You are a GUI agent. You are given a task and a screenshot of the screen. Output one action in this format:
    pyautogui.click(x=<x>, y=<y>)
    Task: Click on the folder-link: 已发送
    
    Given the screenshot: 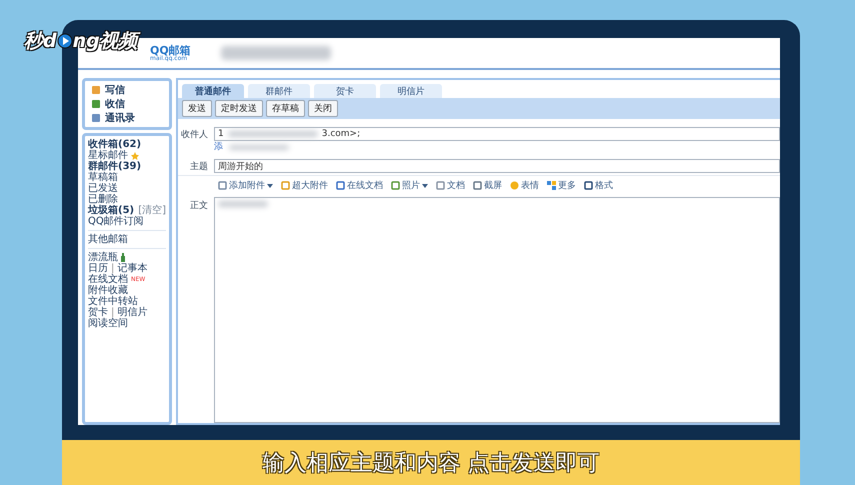 What is the action you would take?
    pyautogui.click(x=103, y=188)
    